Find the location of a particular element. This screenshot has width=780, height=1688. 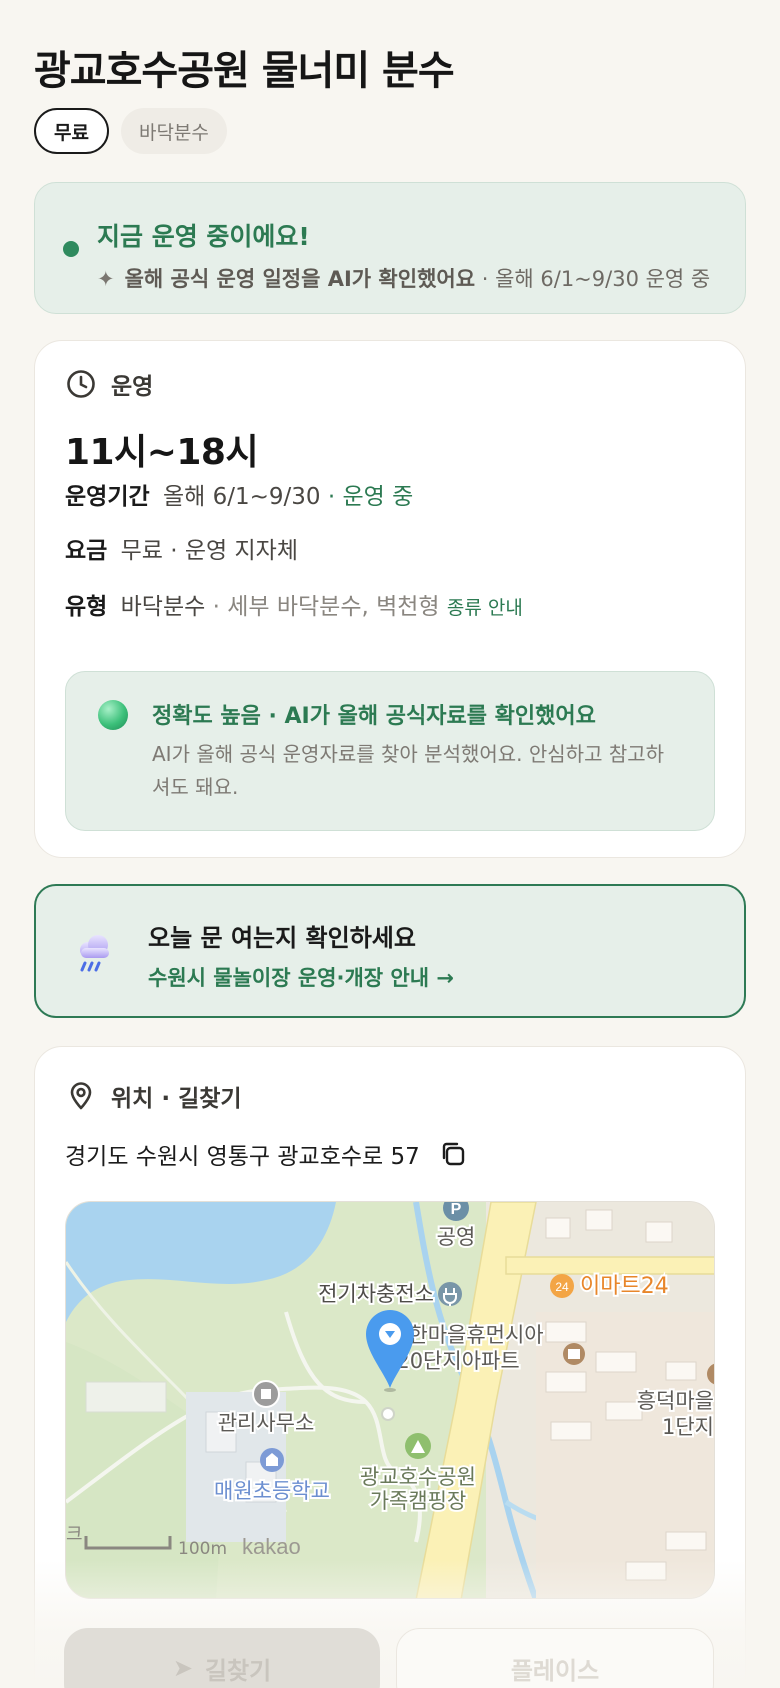

period-status: · 운영 중 is located at coordinates (370, 497).